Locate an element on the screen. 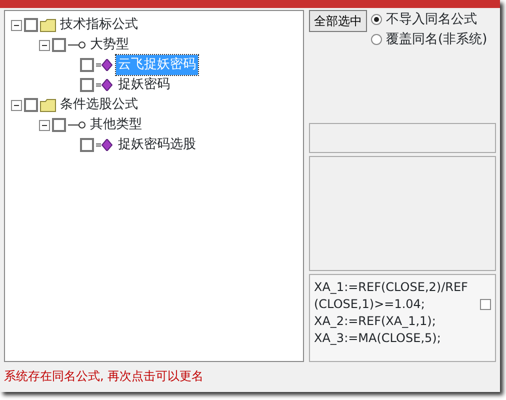 This screenshot has height=400, width=506. status-message: 系统存在同名公式, 再次点击可以更名 is located at coordinates (104, 376).